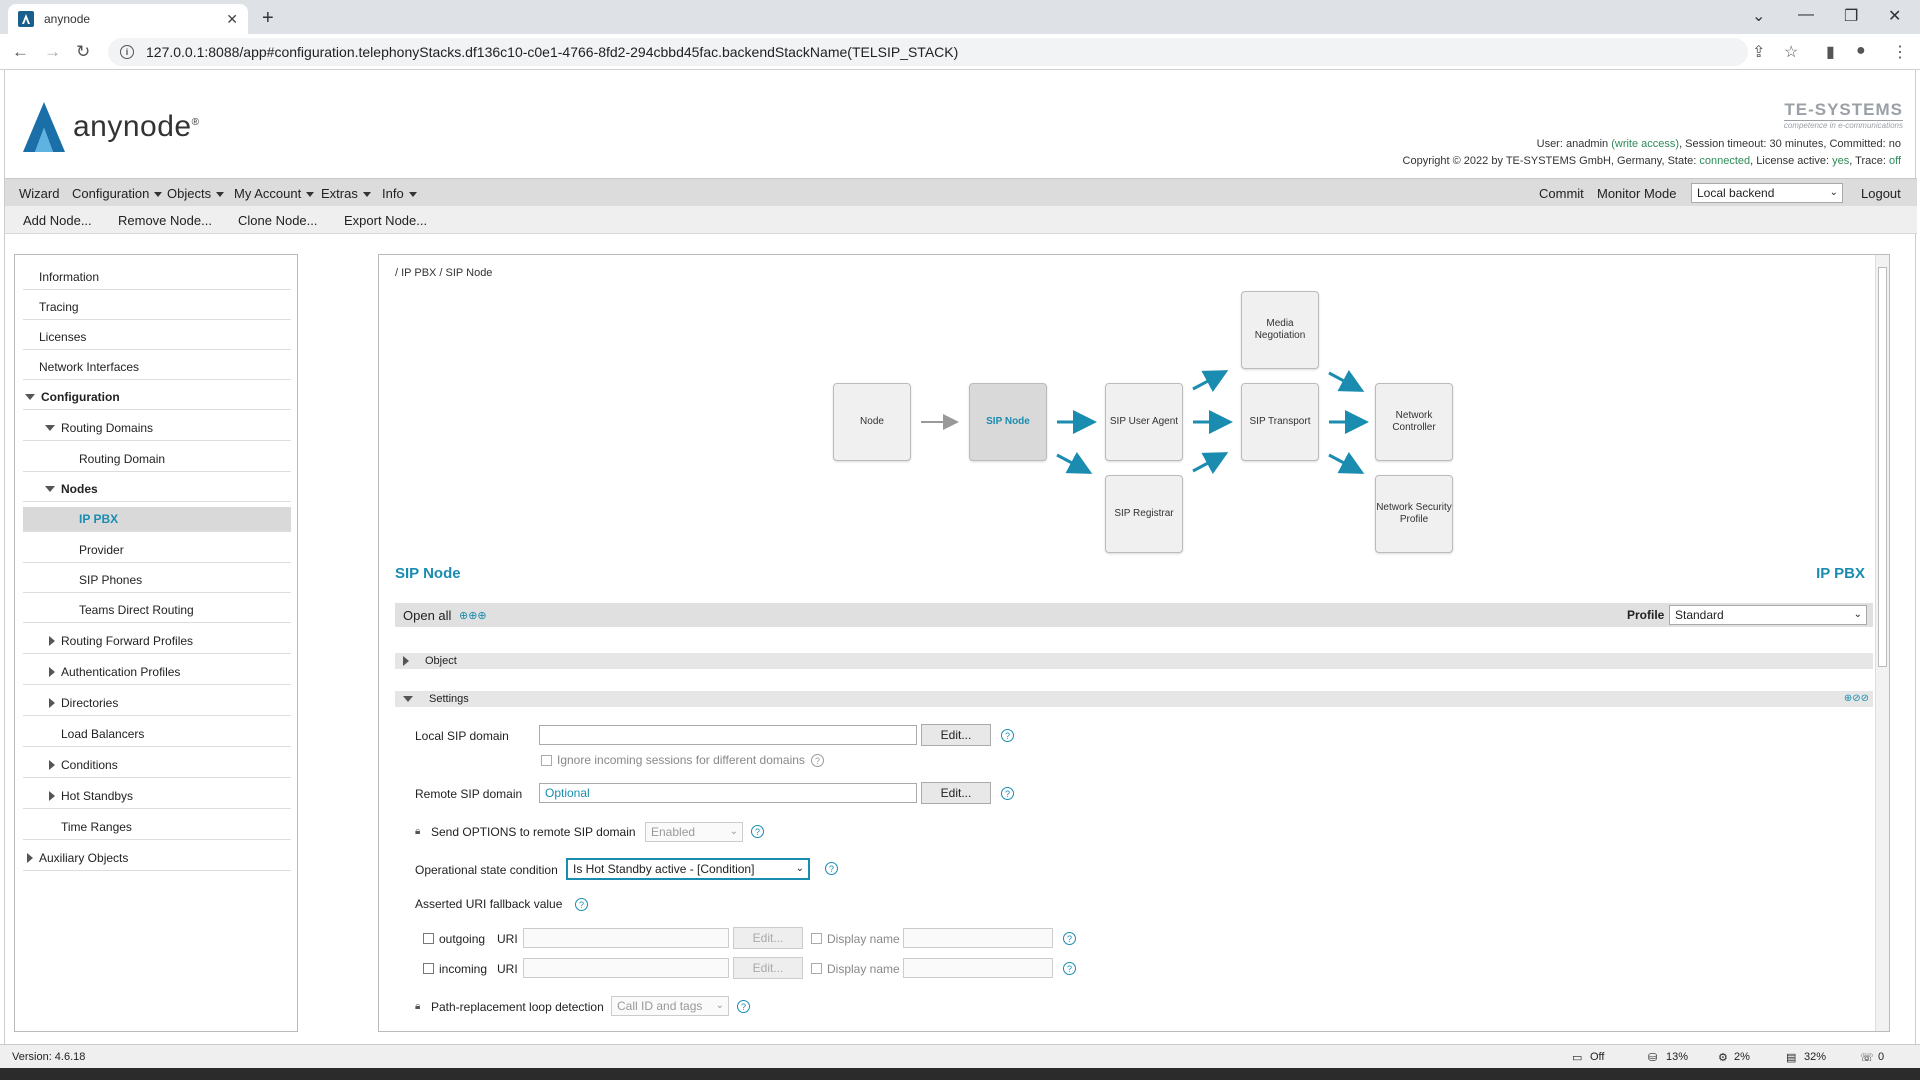 The height and width of the screenshot is (1080, 1920). I want to click on menu-objects: Objects, so click(196, 193).